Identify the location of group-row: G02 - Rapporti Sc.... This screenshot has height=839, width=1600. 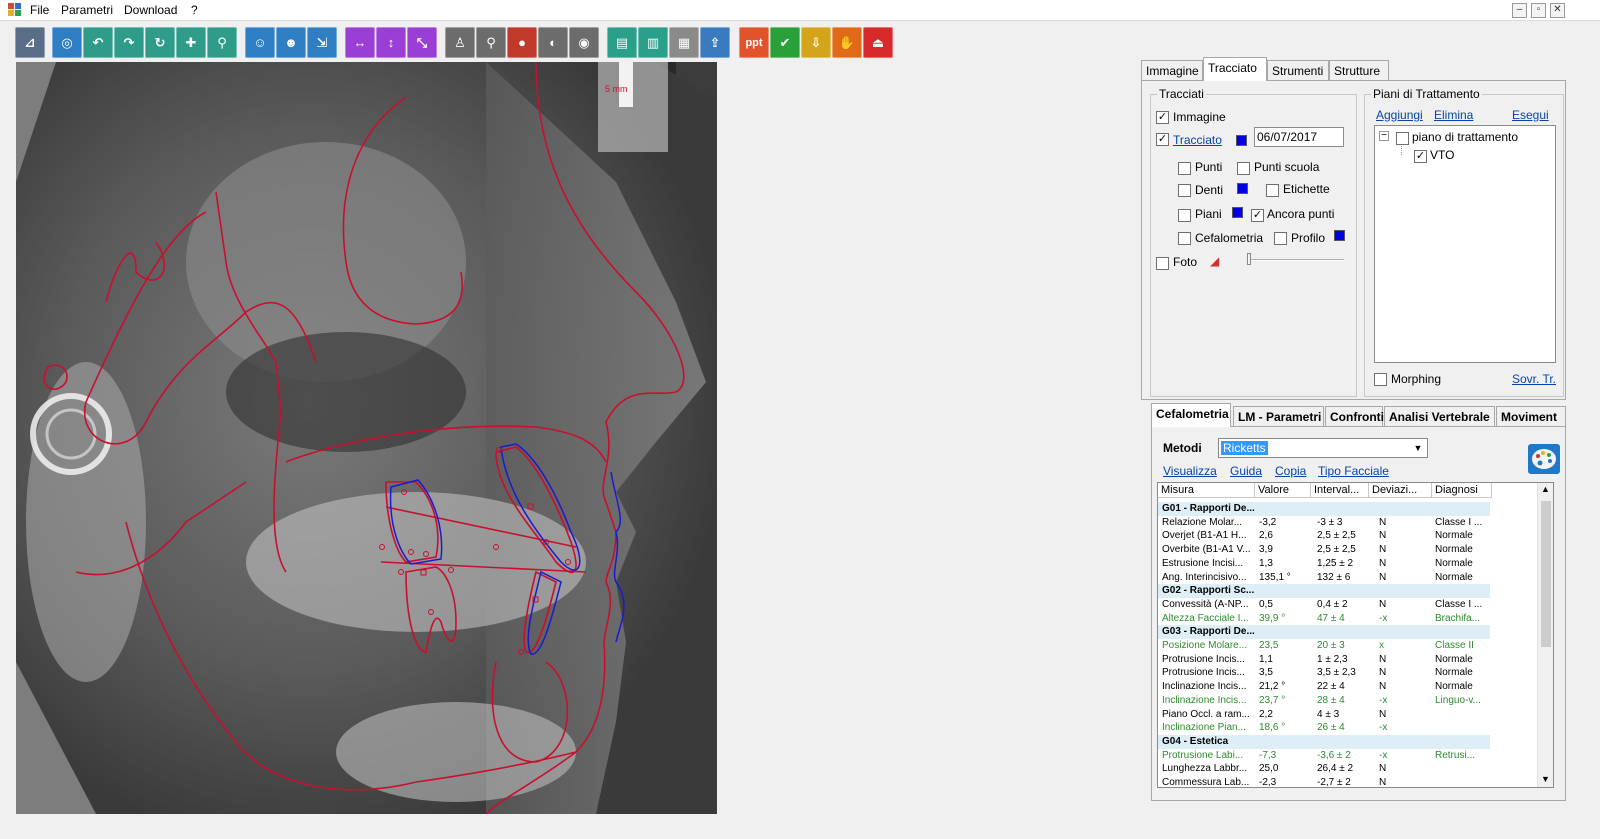
(1324, 591).